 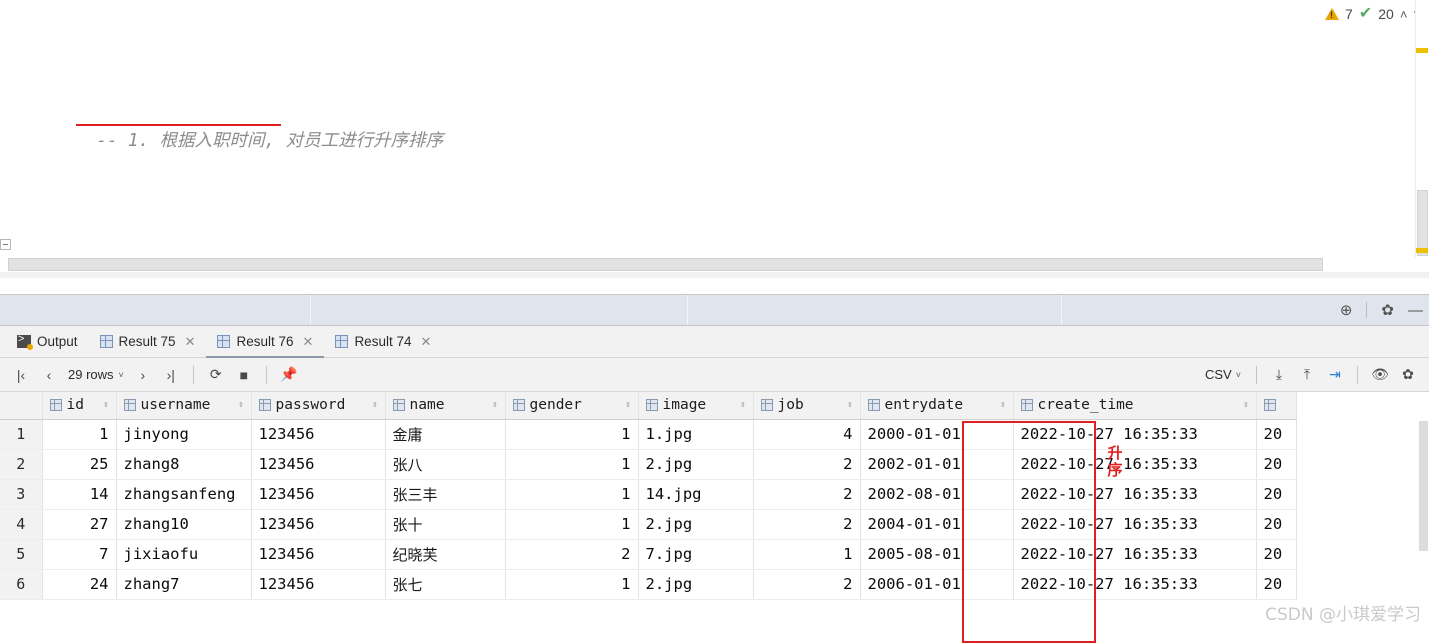 What do you see at coordinates (49, 375) in the screenshot?
I see `prev-page-button: ‹` at bounding box center [49, 375].